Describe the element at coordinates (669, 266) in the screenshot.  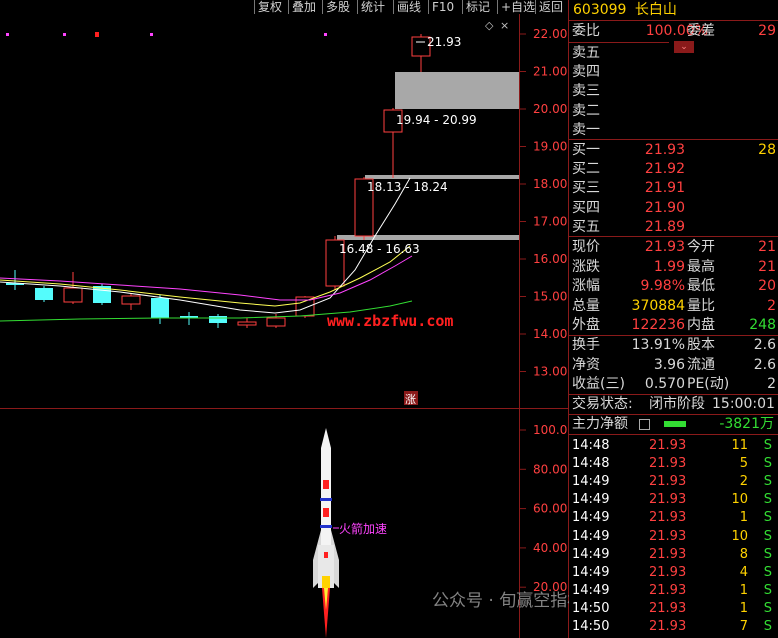
I see `quote-value: 1.99` at that location.